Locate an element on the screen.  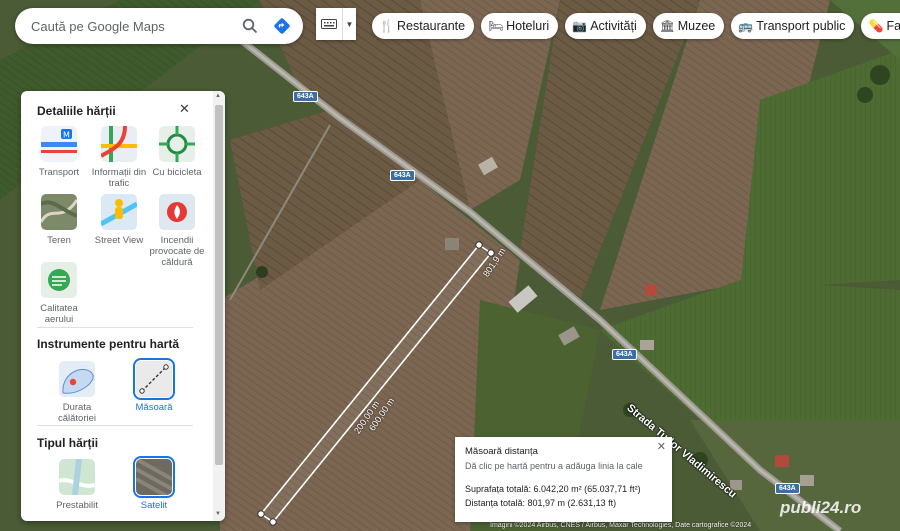
search-box: Caută pe Google Maps is located at coordinates (159, 26).